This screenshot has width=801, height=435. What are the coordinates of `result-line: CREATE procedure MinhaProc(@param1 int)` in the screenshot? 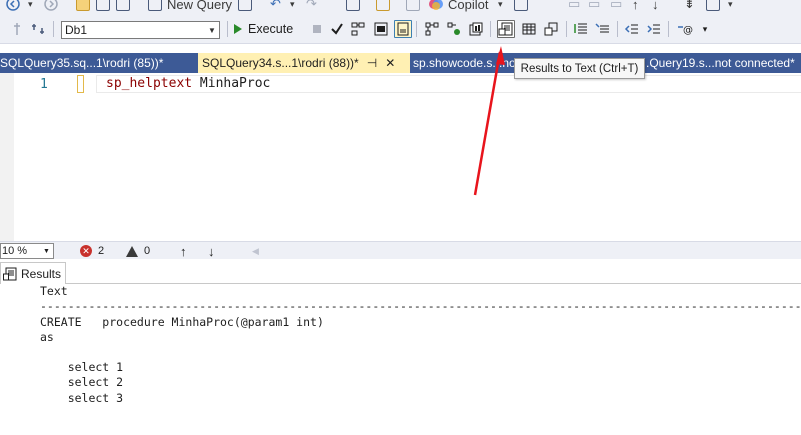 It's located at (182, 322).